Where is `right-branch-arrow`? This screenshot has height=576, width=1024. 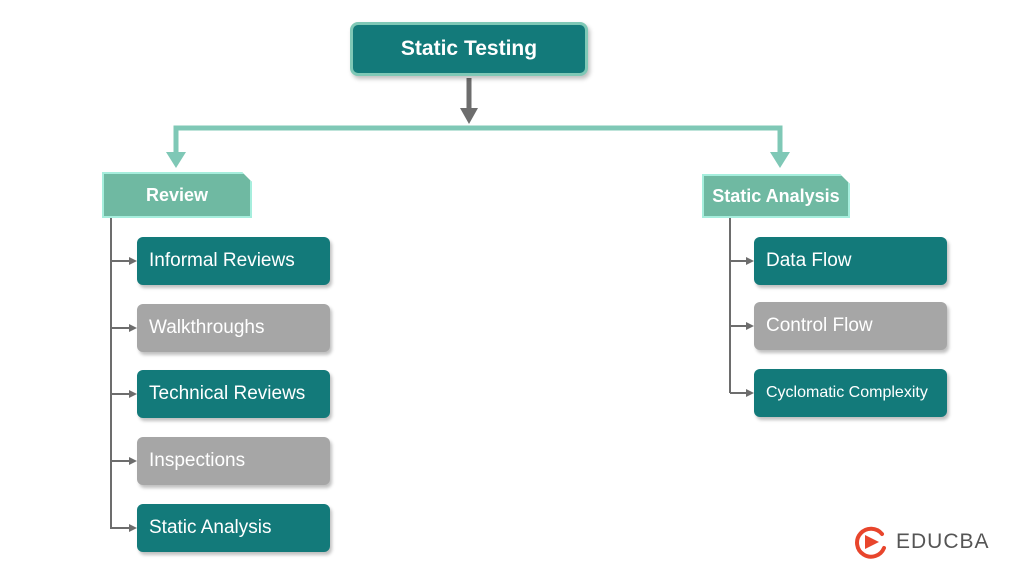
right-branch-arrow is located at coordinates (780, 160).